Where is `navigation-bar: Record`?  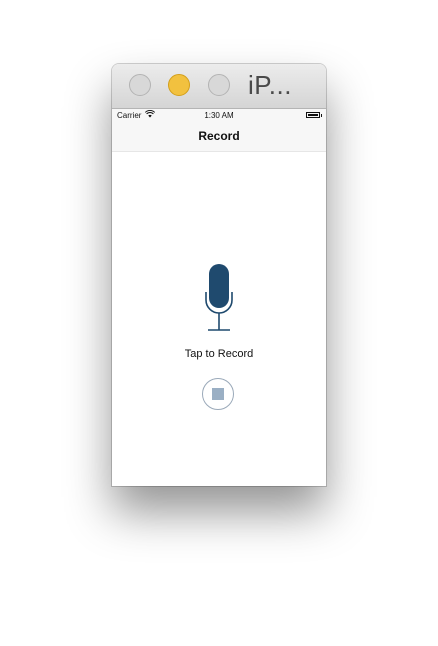 navigation-bar: Record is located at coordinates (219, 137).